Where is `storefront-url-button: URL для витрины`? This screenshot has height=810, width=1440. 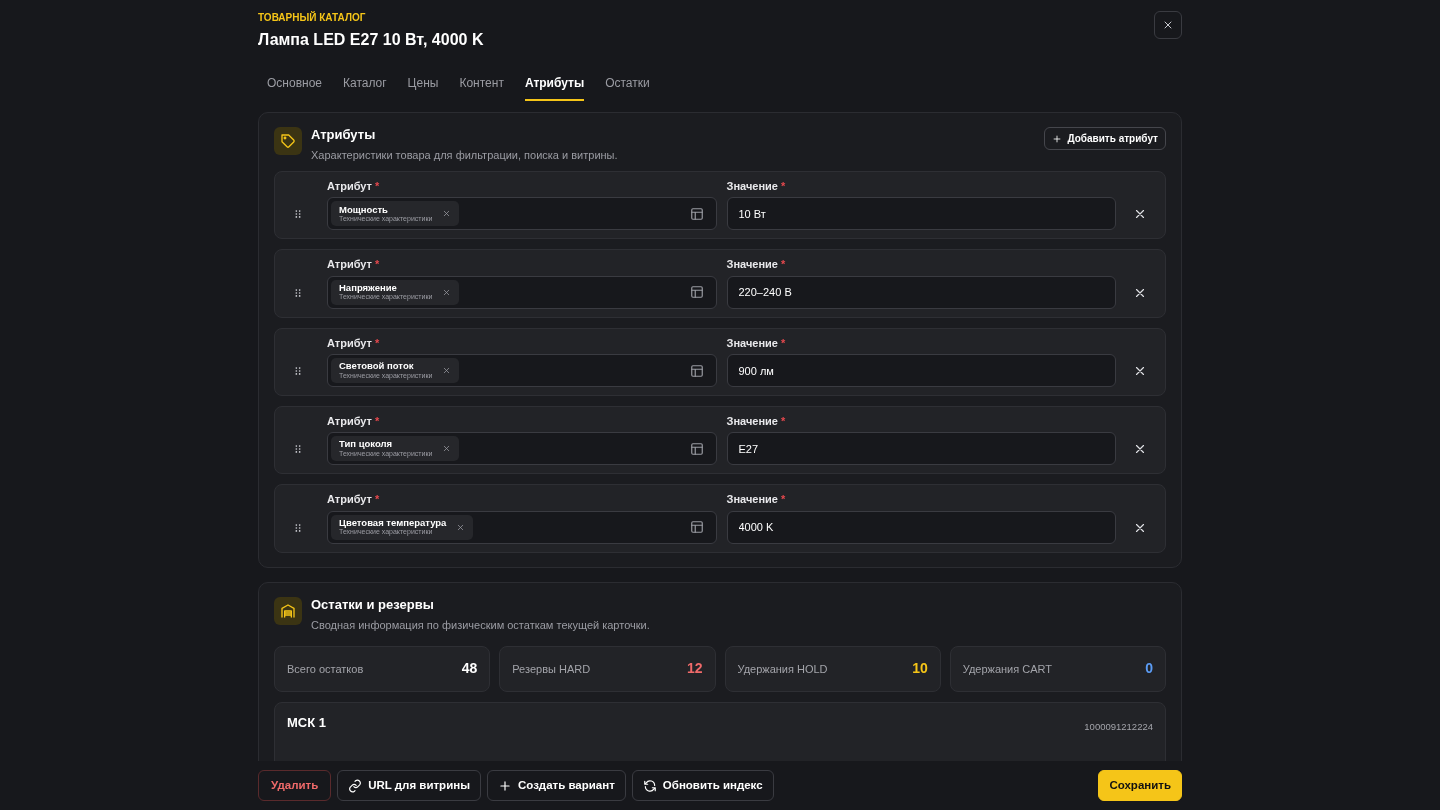 storefront-url-button: URL для витрины is located at coordinates (409, 785).